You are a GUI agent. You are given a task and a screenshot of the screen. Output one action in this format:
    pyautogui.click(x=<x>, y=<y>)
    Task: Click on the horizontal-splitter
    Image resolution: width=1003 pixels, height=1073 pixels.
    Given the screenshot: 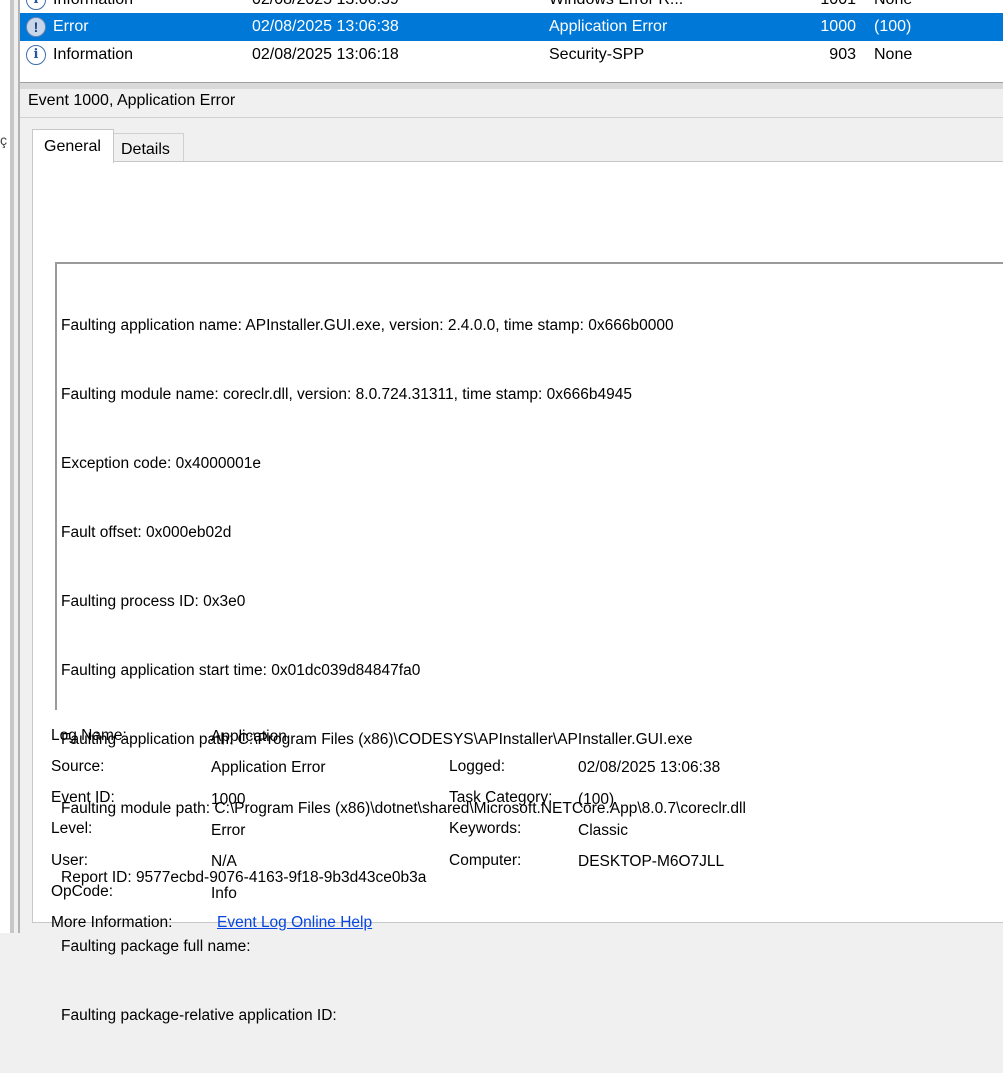 What is the action you would take?
    pyautogui.click(x=511, y=85)
    